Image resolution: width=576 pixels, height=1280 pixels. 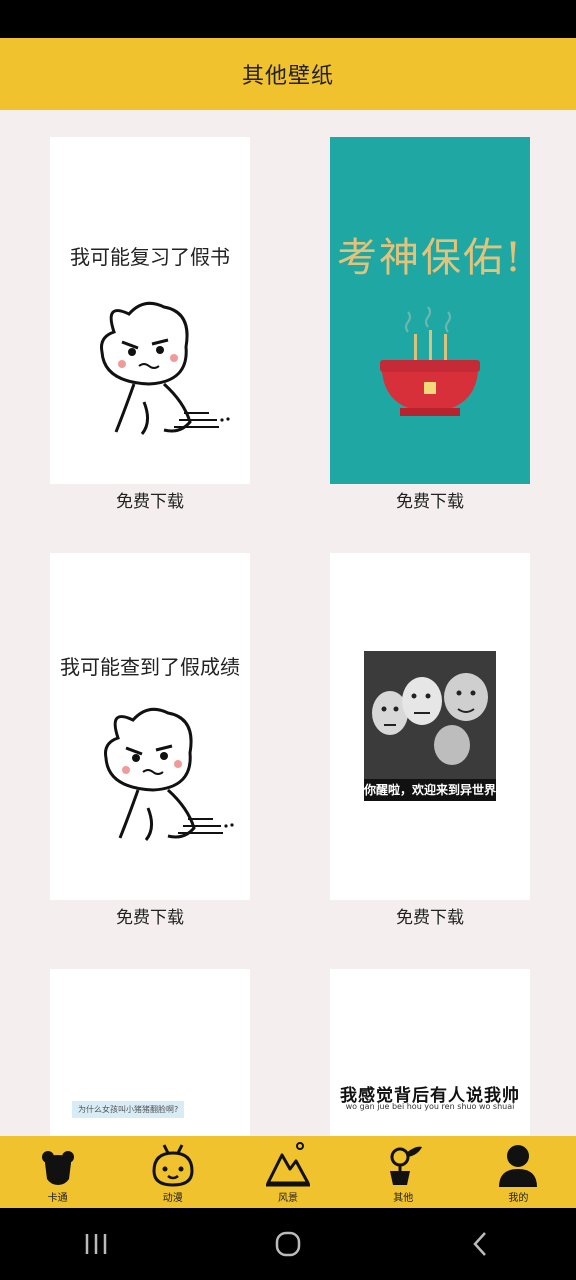 I want to click on nav-label: 我的, so click(x=518, y=1198).